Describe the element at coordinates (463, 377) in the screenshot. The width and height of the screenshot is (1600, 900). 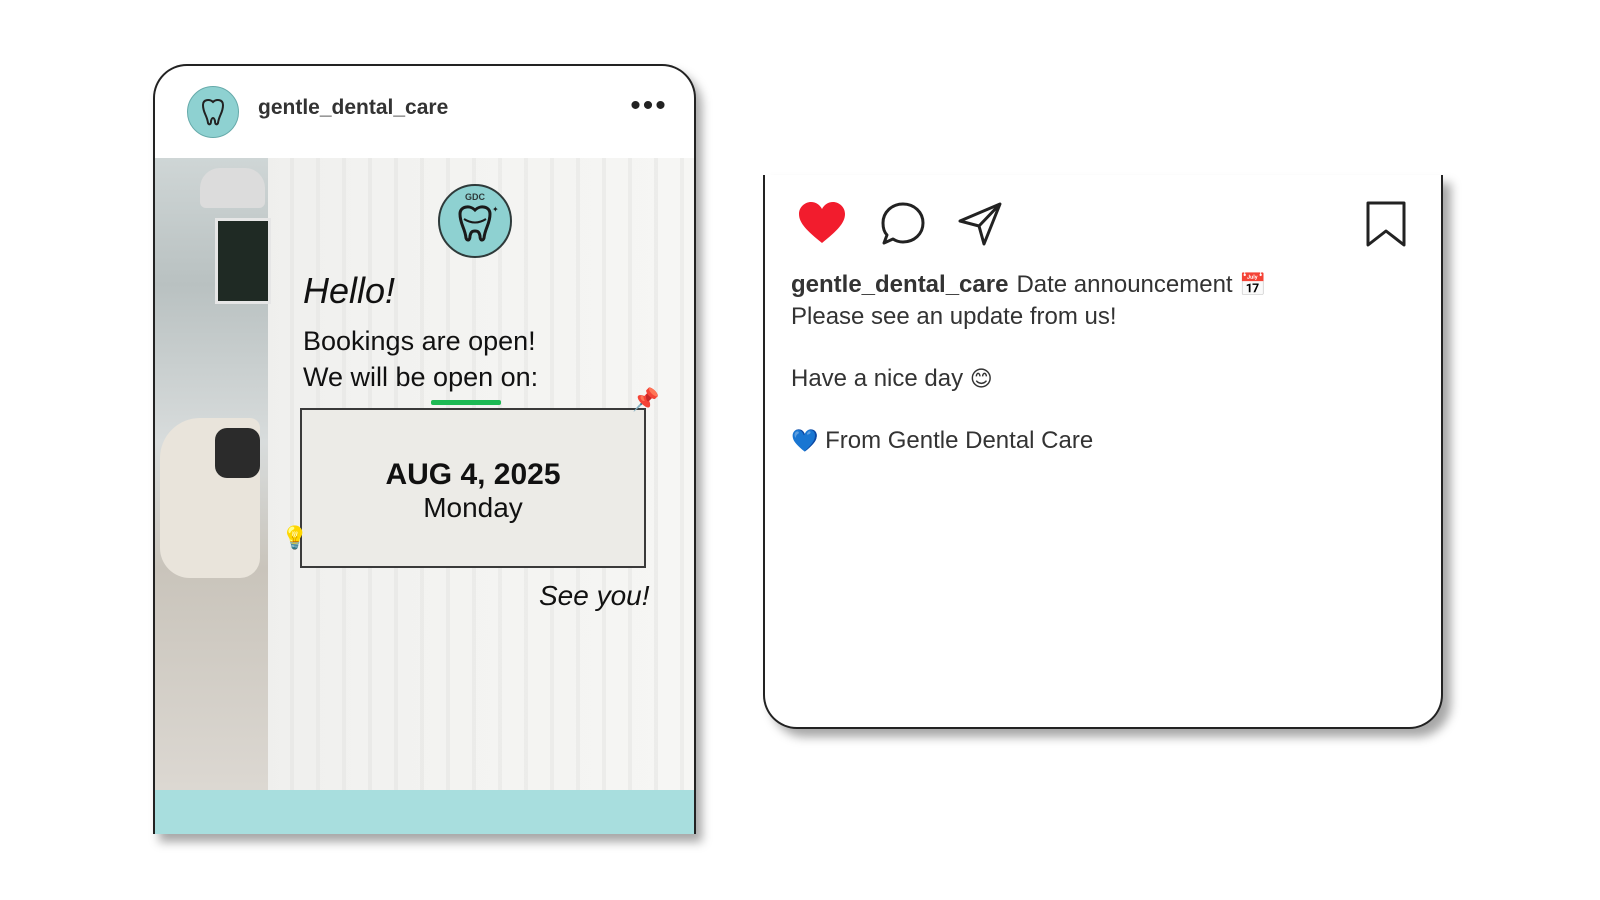
I see `open-highlight: open` at that location.